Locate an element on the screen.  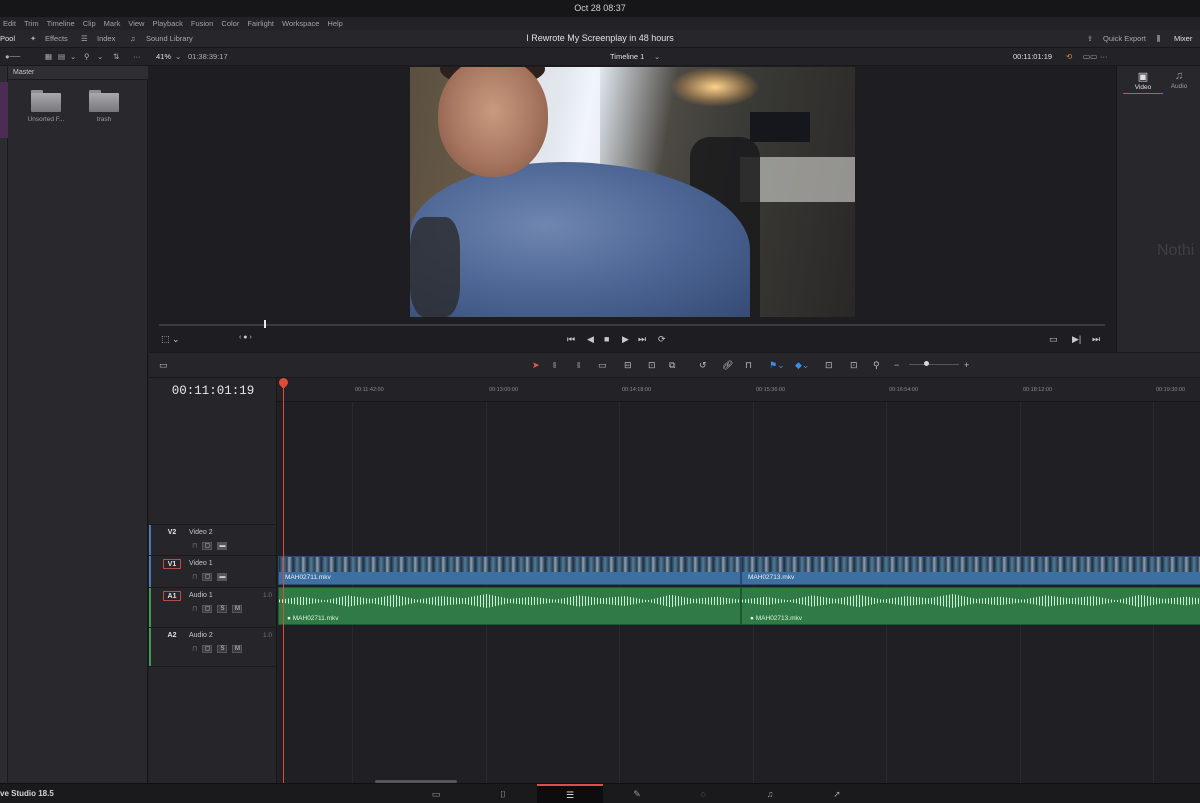
track-header-v2: V2 Video 2 ⊓ ▢ ▬ is located at coordinates (213, 539).